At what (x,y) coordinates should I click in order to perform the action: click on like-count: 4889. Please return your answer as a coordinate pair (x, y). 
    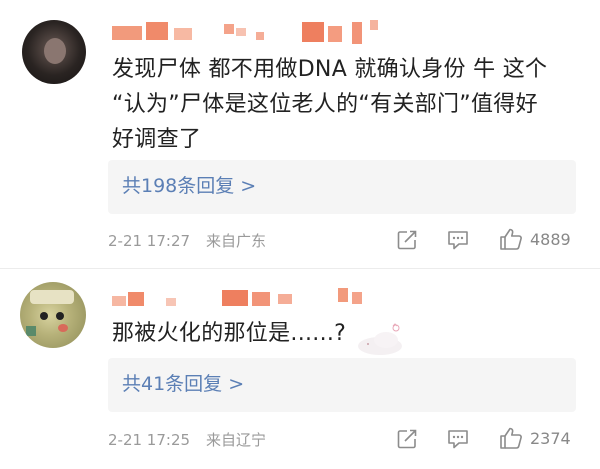
    Looking at the image, I should click on (550, 239).